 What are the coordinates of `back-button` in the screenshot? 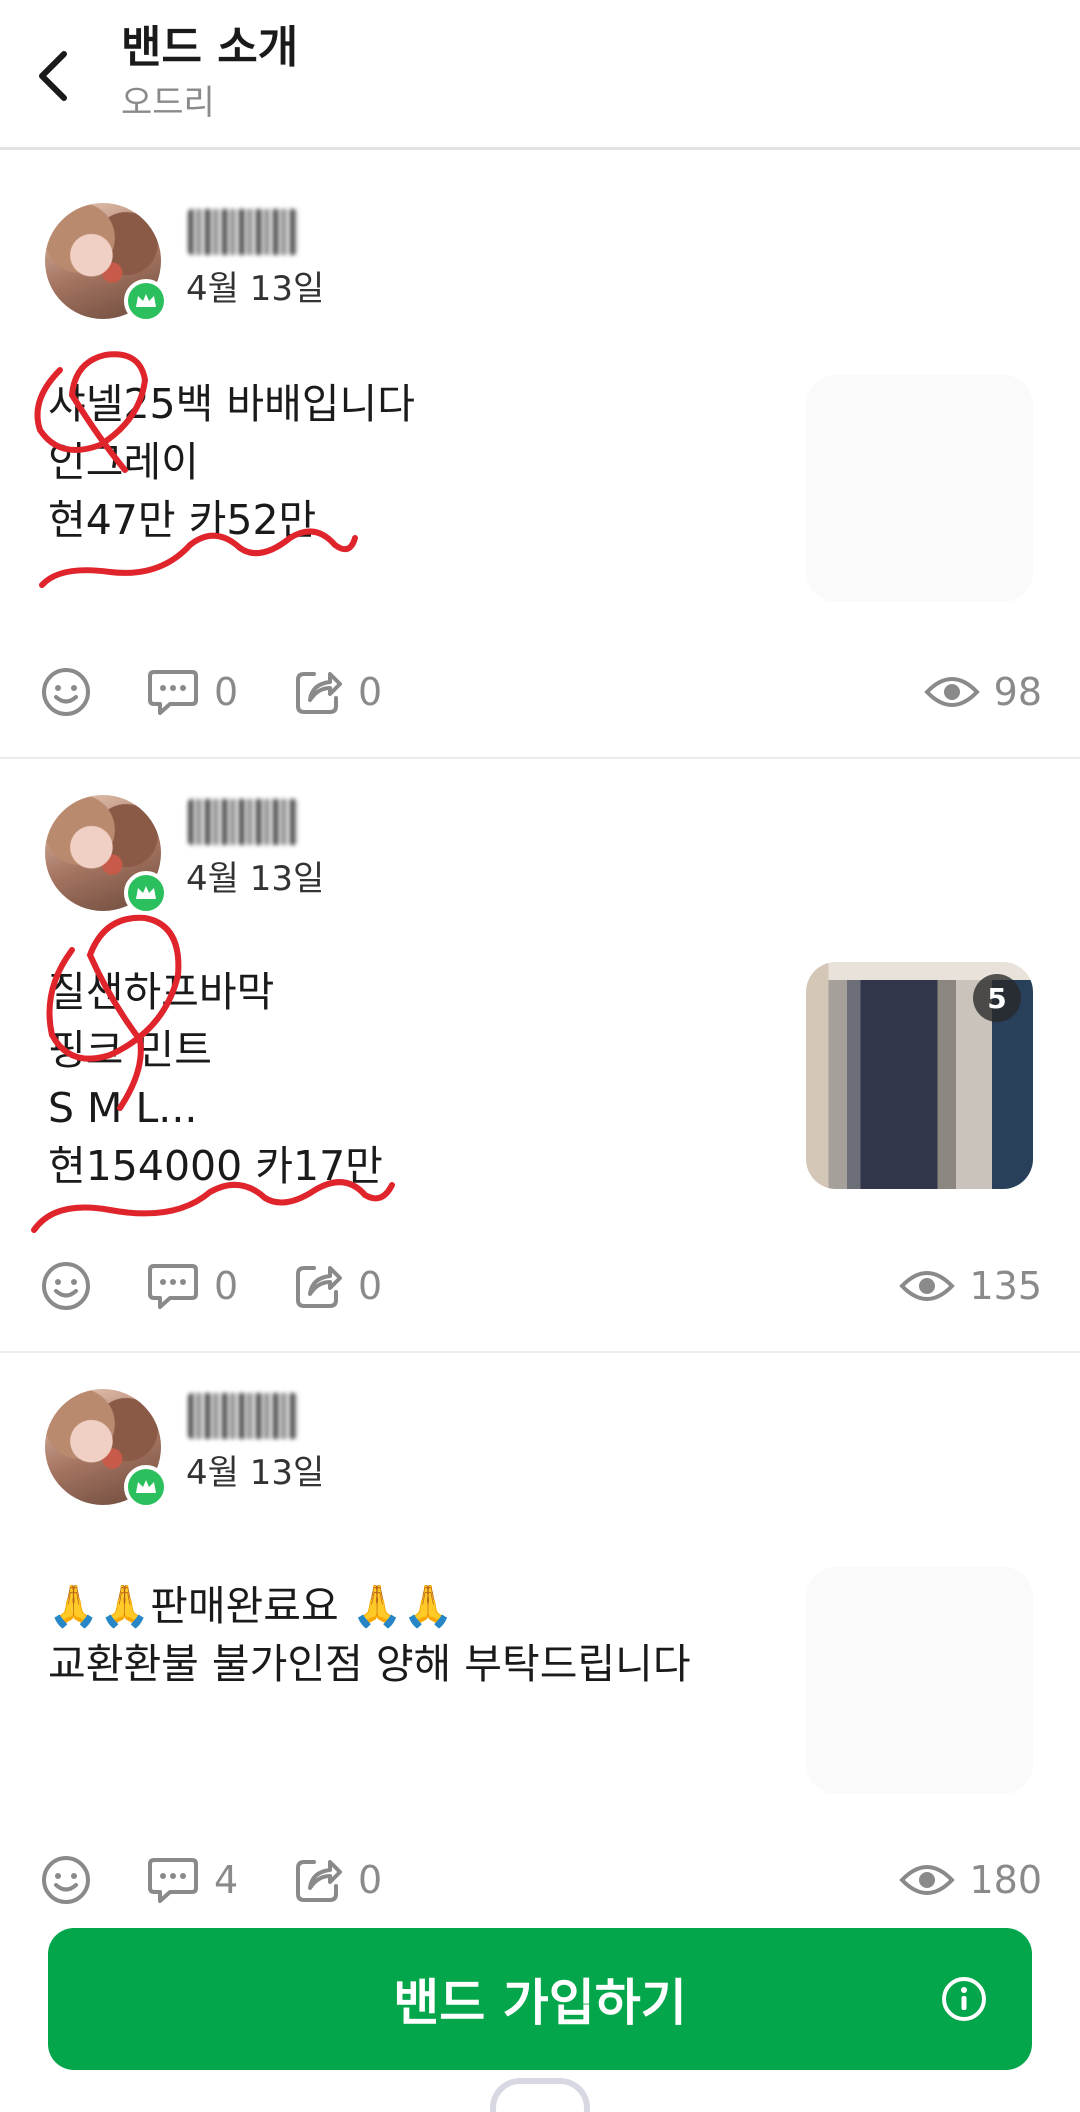 It's located at (54, 76).